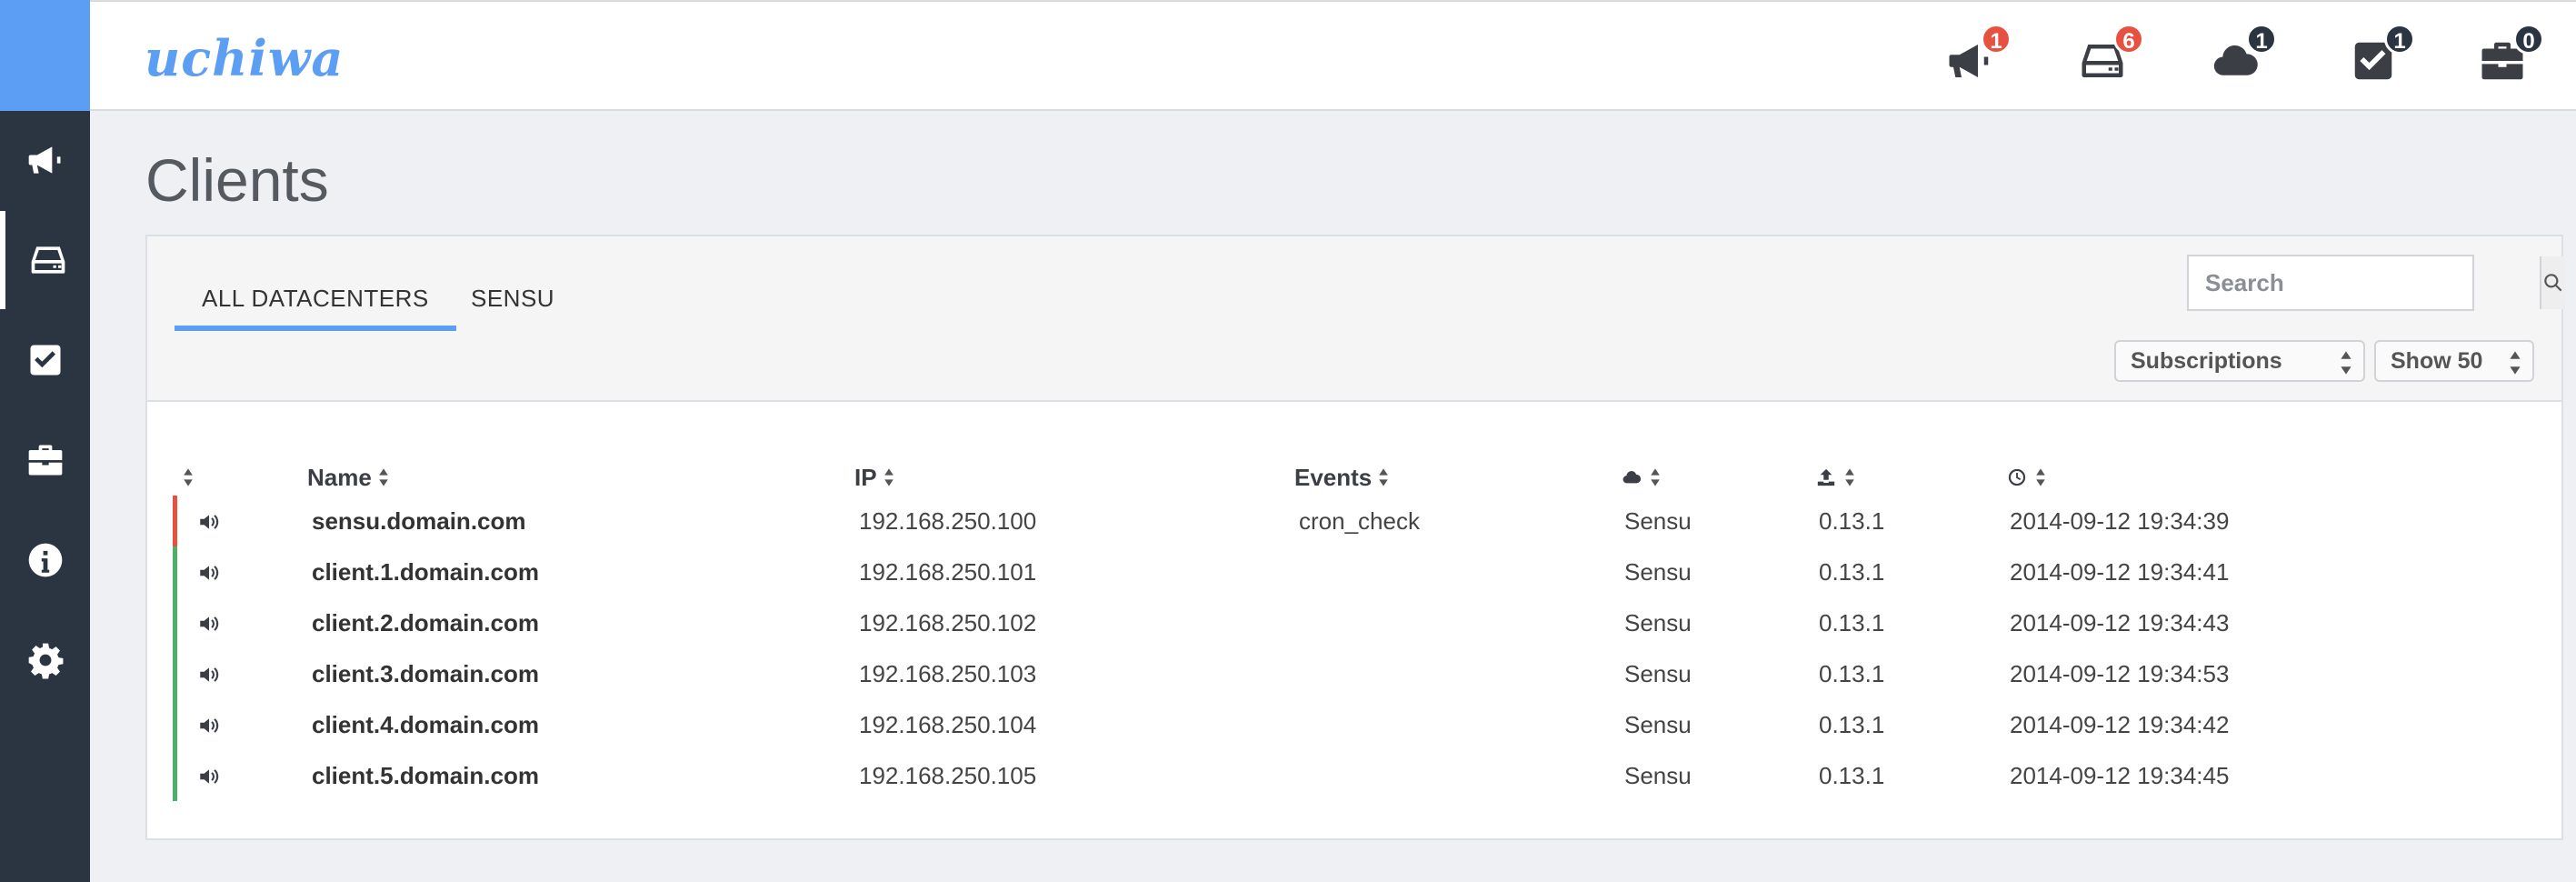  Describe the element at coordinates (948, 724) in the screenshot. I see `client-ip: 192.168.250.104` at that location.